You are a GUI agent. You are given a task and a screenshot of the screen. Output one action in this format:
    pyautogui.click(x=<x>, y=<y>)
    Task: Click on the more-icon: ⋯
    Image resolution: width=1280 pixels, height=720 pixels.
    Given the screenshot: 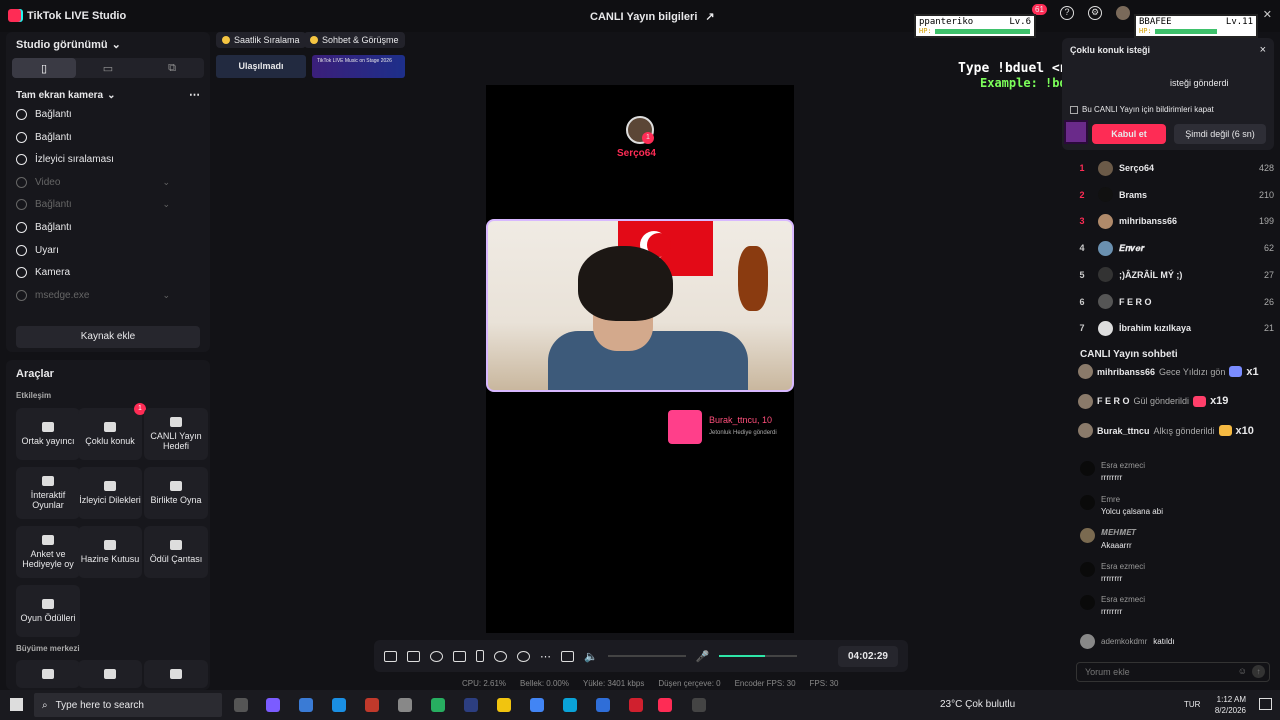 What is the action you would take?
    pyautogui.click(x=545, y=656)
    